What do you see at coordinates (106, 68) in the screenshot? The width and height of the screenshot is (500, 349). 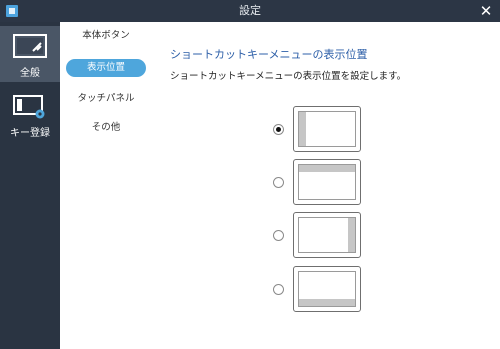 I see `subnav-item-display-position: 表示位置` at bounding box center [106, 68].